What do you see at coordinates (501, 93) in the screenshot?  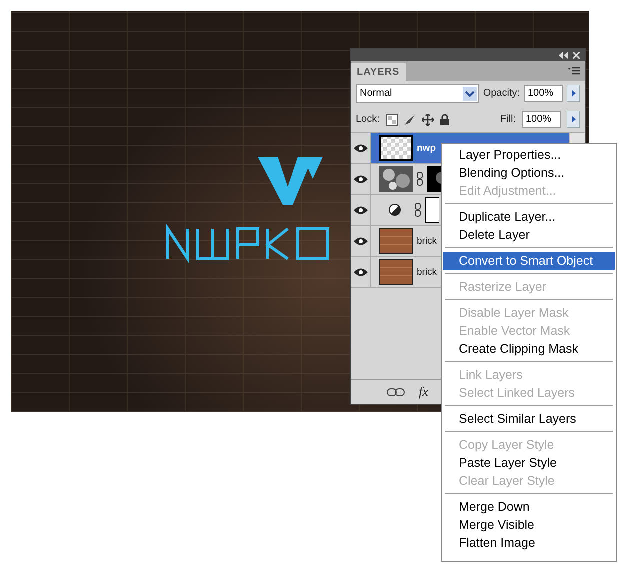 I see `opacity-label: Opacity:` at bounding box center [501, 93].